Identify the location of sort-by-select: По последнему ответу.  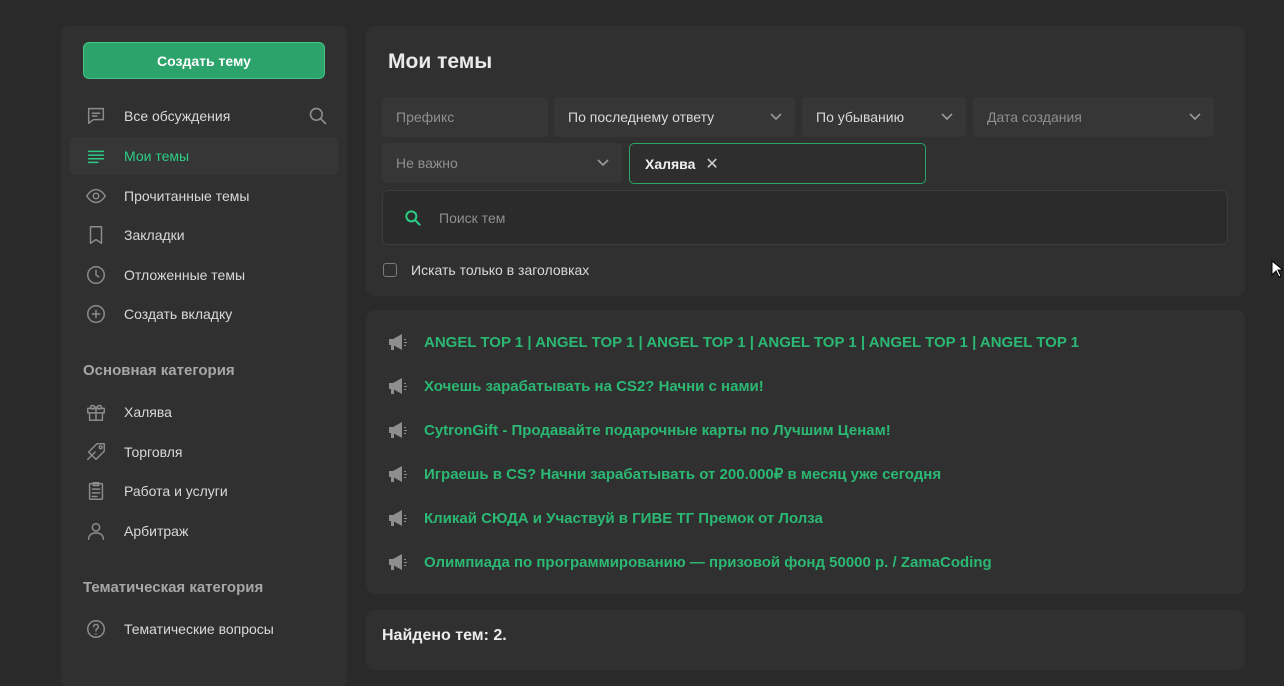
(674, 117).